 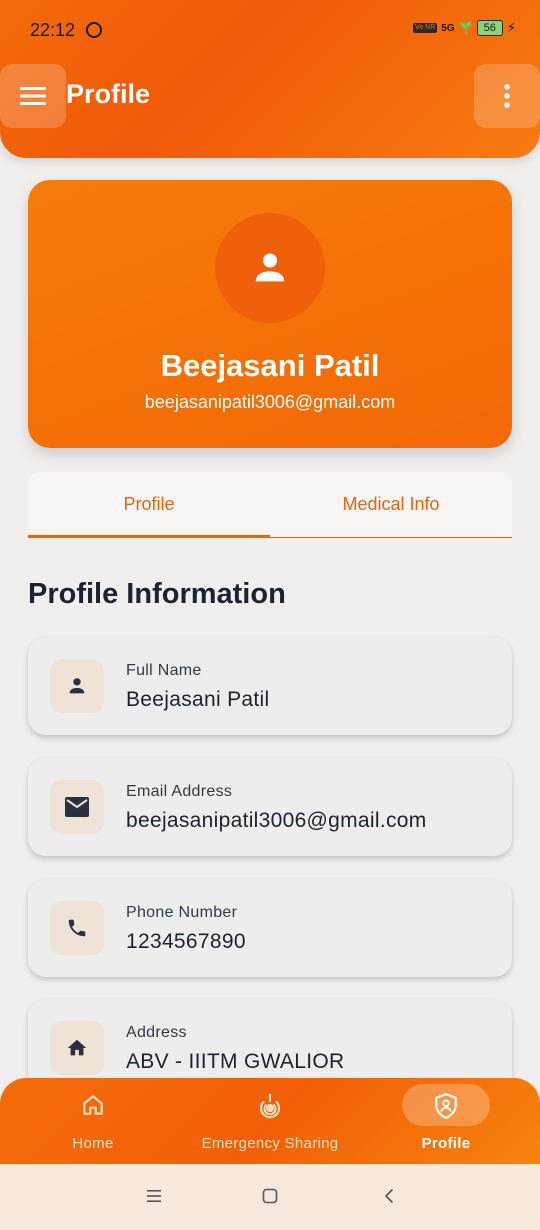 I want to click on tab-medical-info: Medical Info, so click(x=391, y=505).